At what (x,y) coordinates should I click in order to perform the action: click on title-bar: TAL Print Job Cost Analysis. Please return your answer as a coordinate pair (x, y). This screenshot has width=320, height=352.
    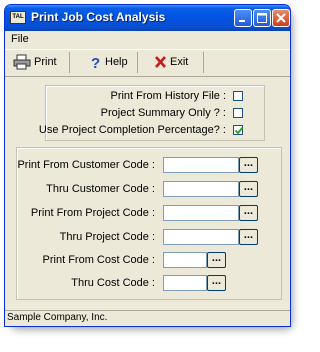
    Looking at the image, I should click on (147, 18).